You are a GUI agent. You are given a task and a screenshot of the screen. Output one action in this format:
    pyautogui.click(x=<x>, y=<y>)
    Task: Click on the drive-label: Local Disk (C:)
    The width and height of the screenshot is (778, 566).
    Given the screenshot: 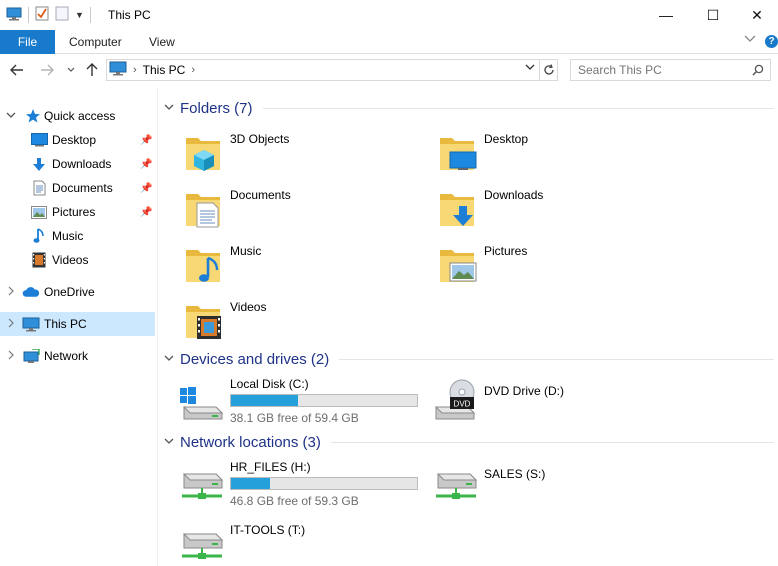 What is the action you would take?
    pyautogui.click(x=269, y=384)
    